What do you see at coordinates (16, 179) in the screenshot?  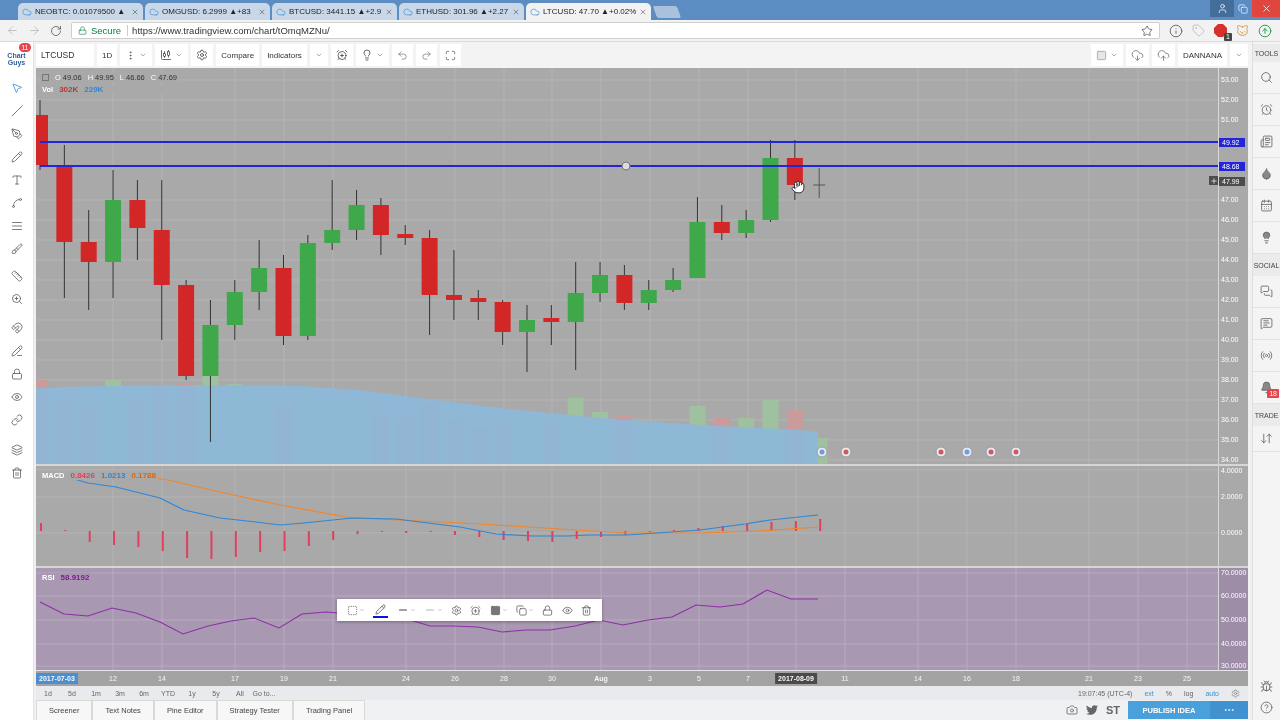 I see `text-icon` at bounding box center [16, 179].